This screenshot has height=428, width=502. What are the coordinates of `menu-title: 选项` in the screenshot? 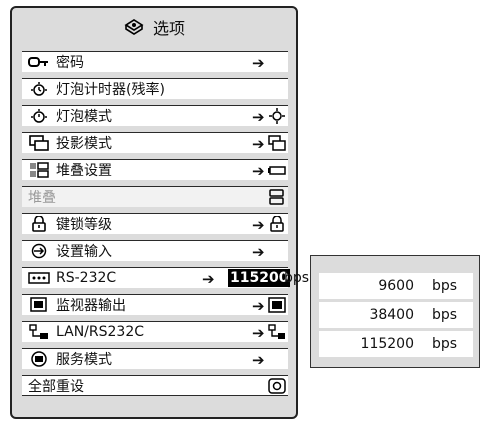 It's located at (168, 28).